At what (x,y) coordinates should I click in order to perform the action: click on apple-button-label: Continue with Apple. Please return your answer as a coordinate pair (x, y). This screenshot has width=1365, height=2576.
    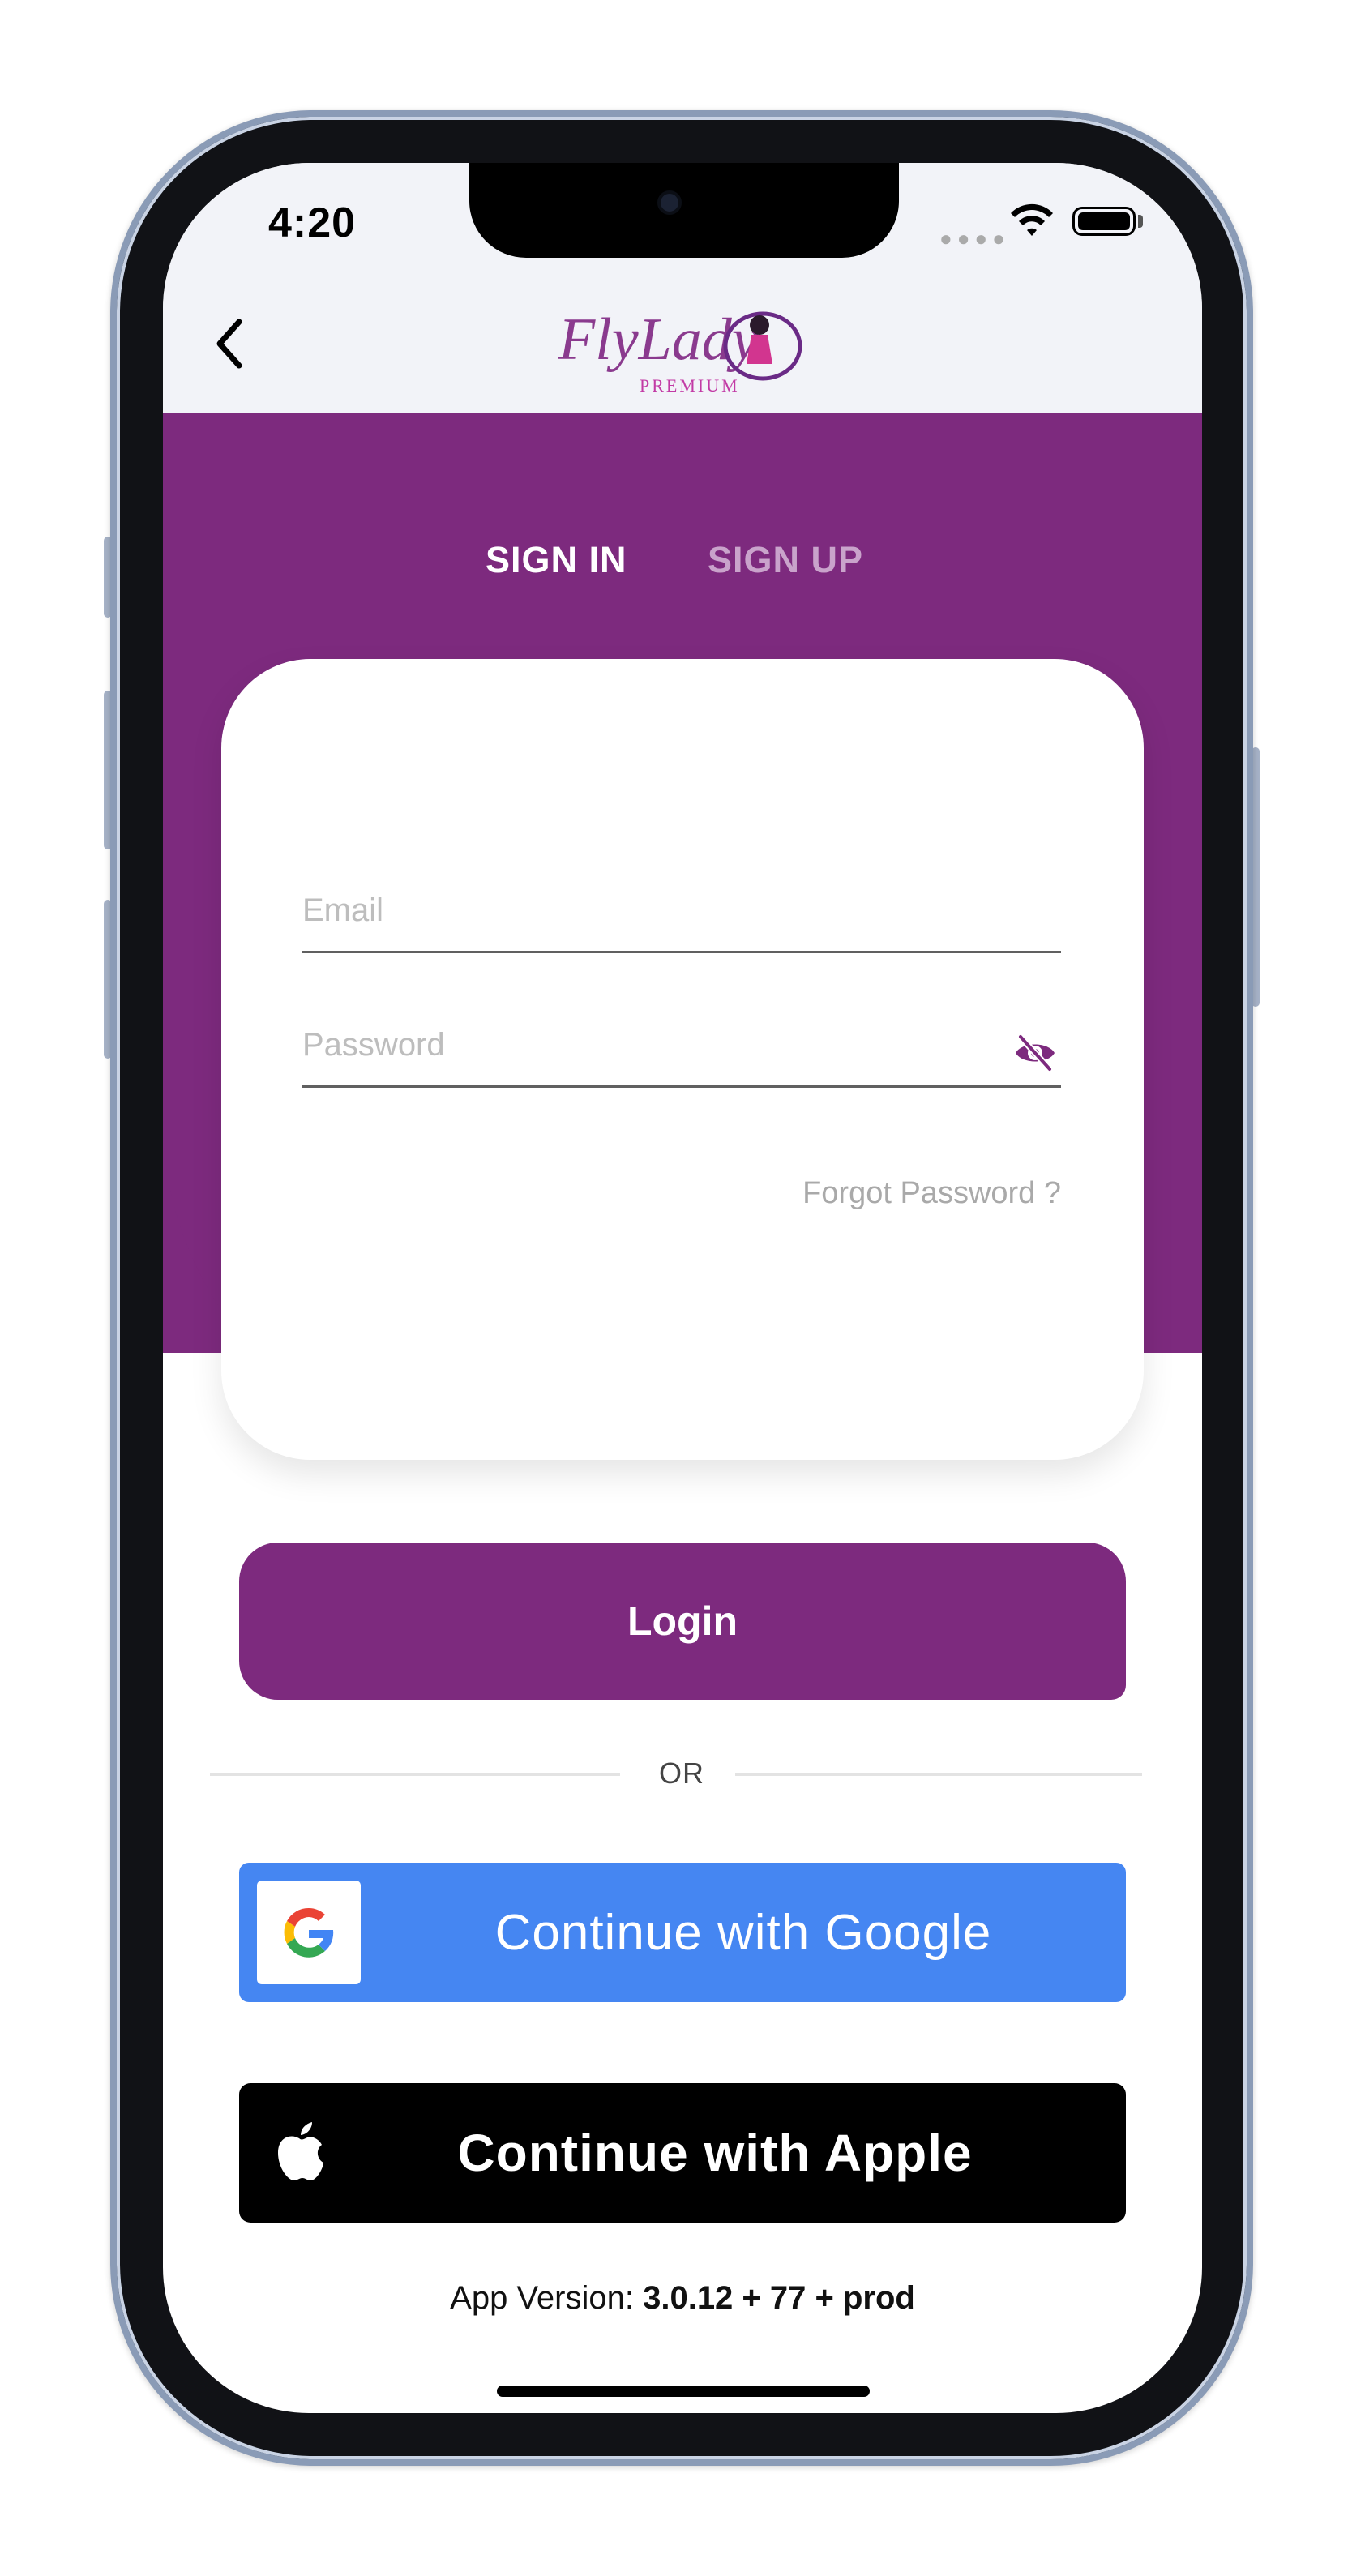
    Looking at the image, I should click on (715, 2153).